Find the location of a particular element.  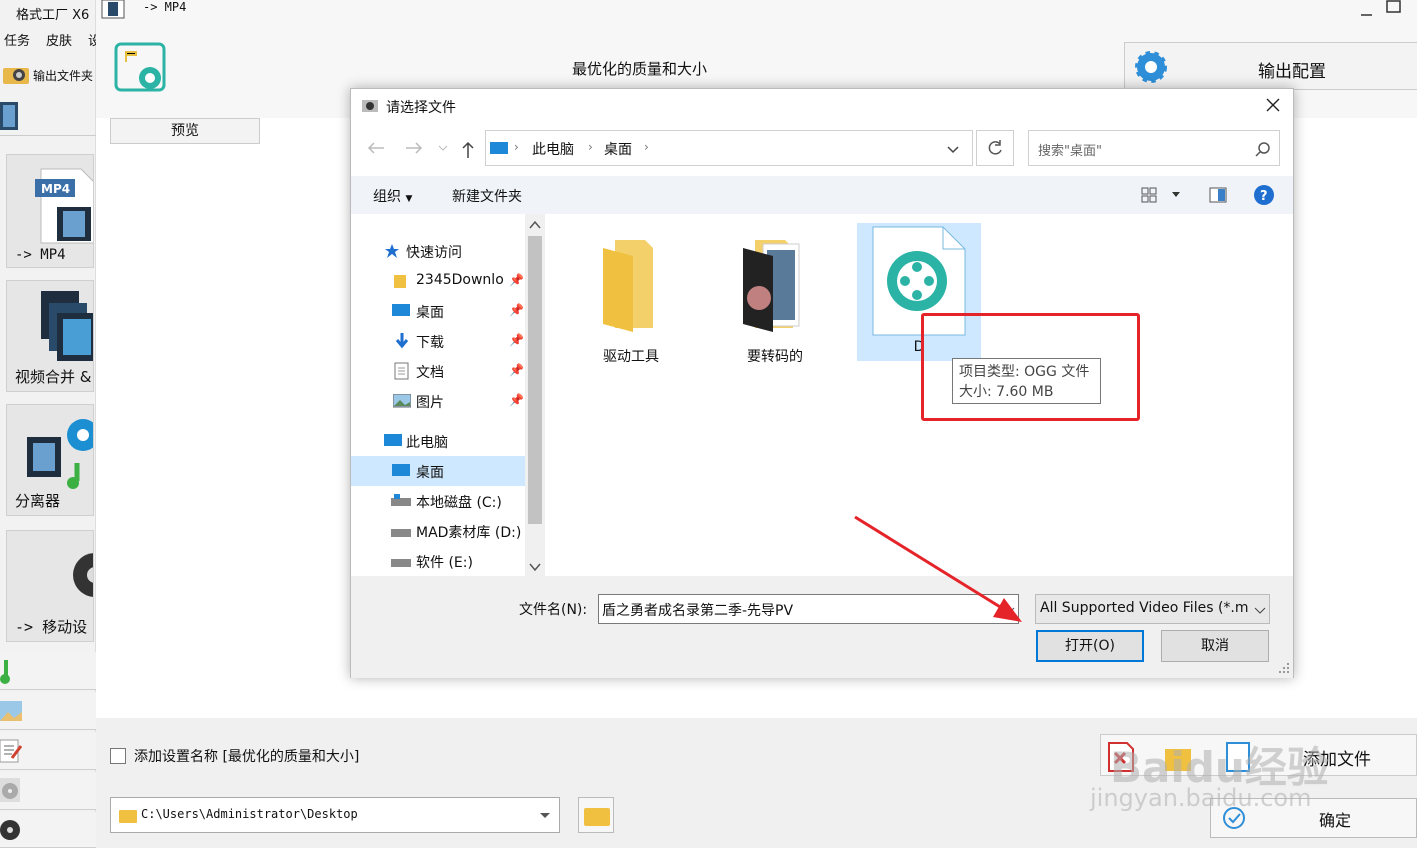

desktop-icon is located at coordinates (401, 470).